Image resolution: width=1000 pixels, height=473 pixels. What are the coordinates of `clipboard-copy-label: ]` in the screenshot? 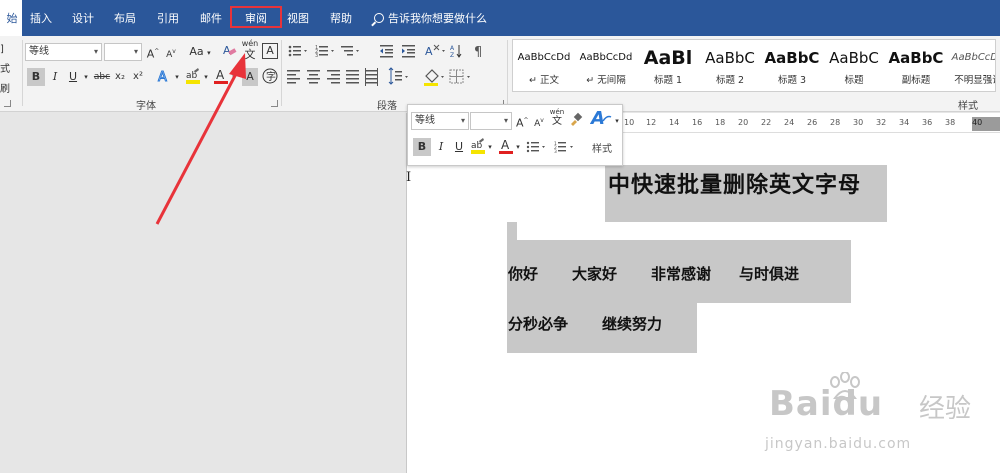 It's located at (7, 50).